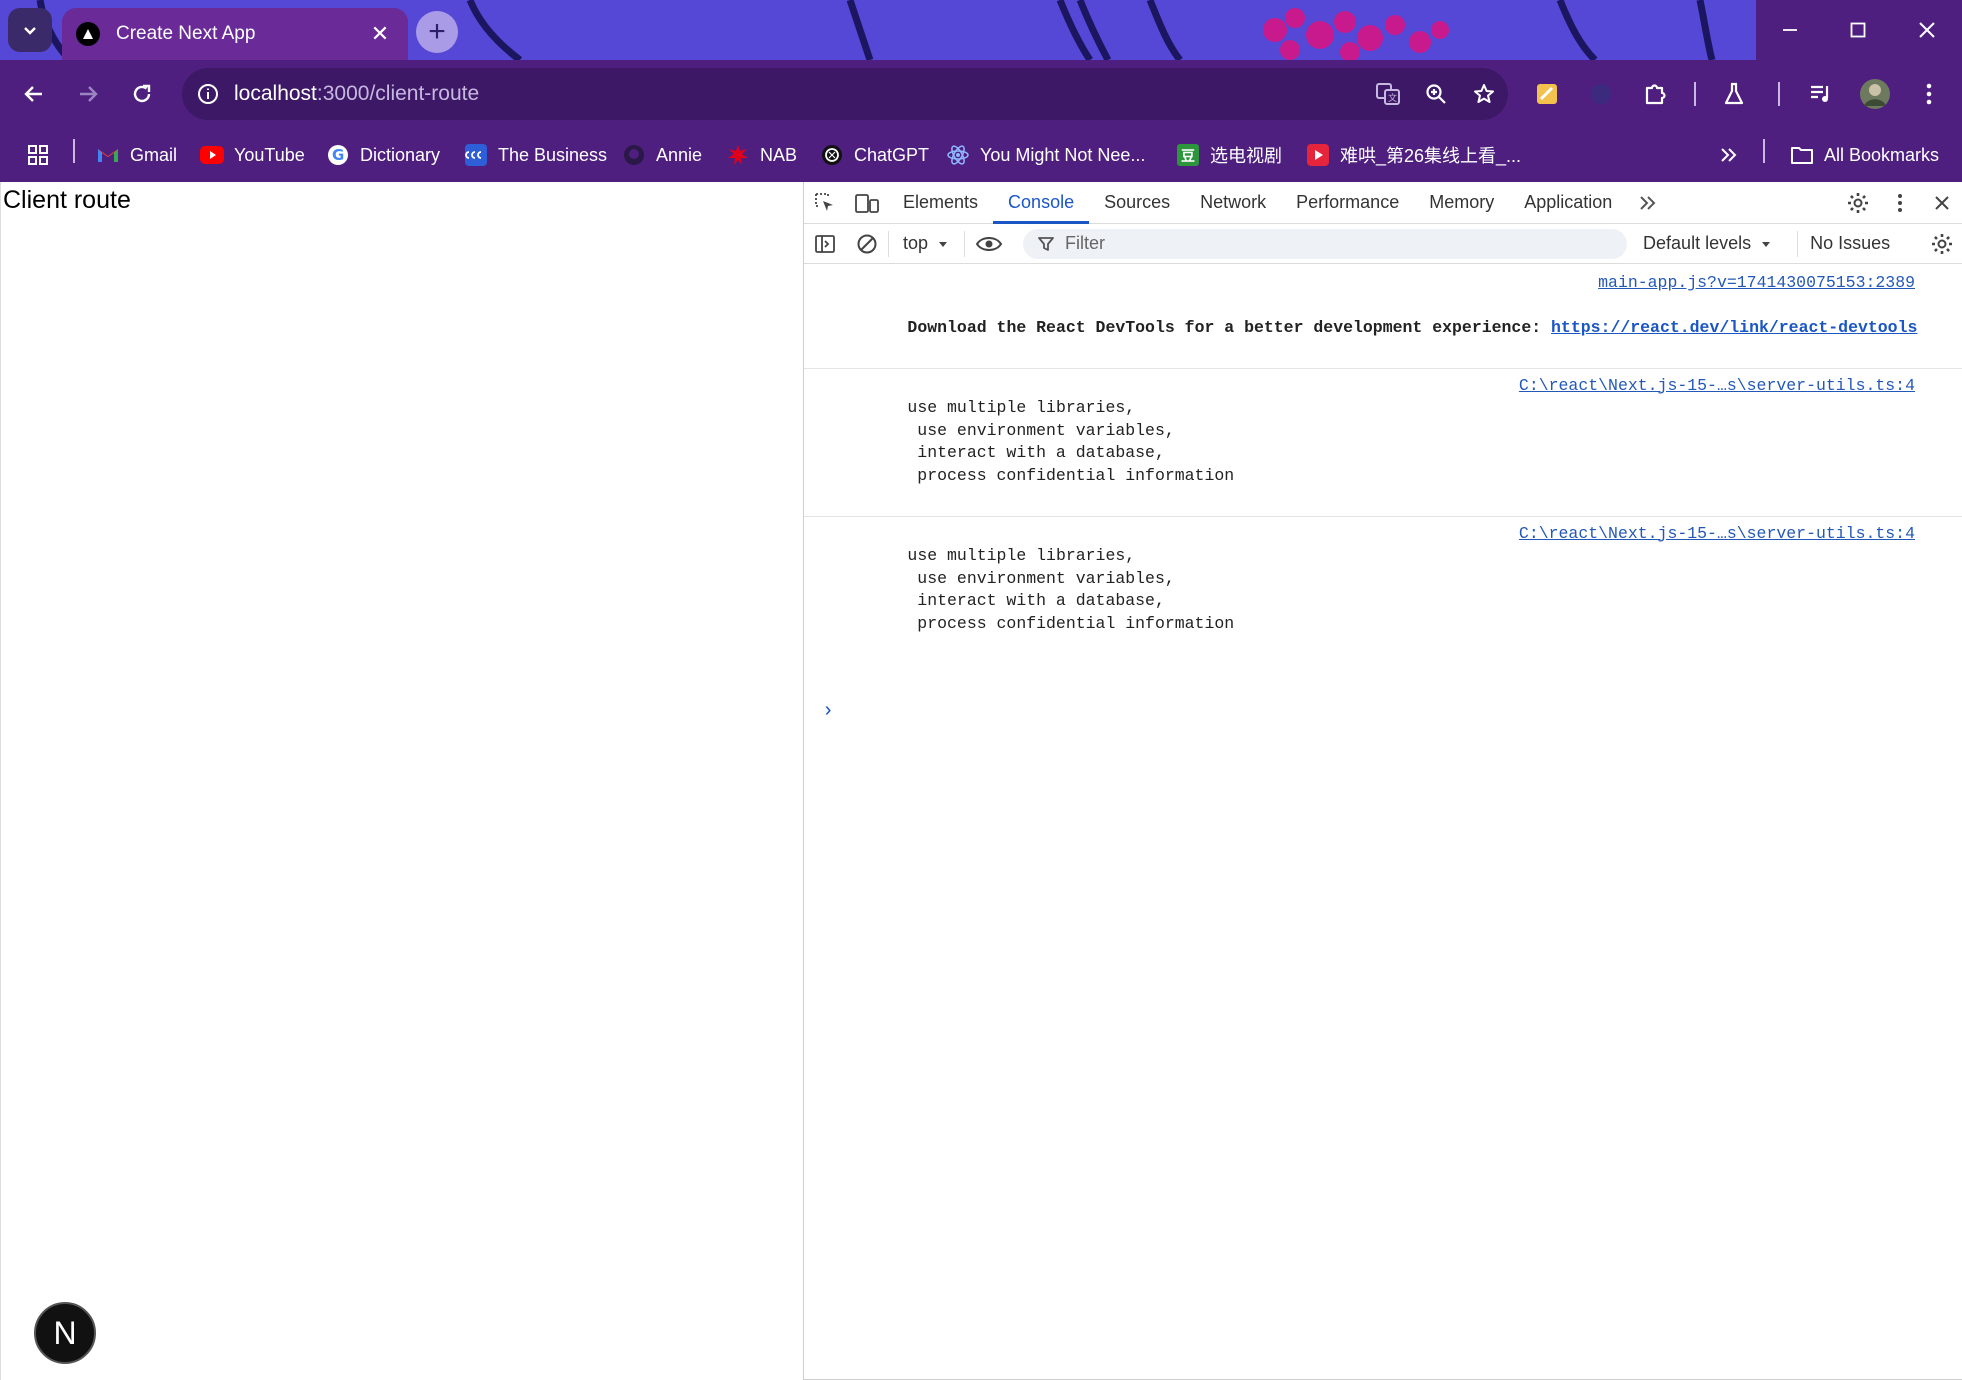  I want to click on profile-avatar, so click(1875, 94).